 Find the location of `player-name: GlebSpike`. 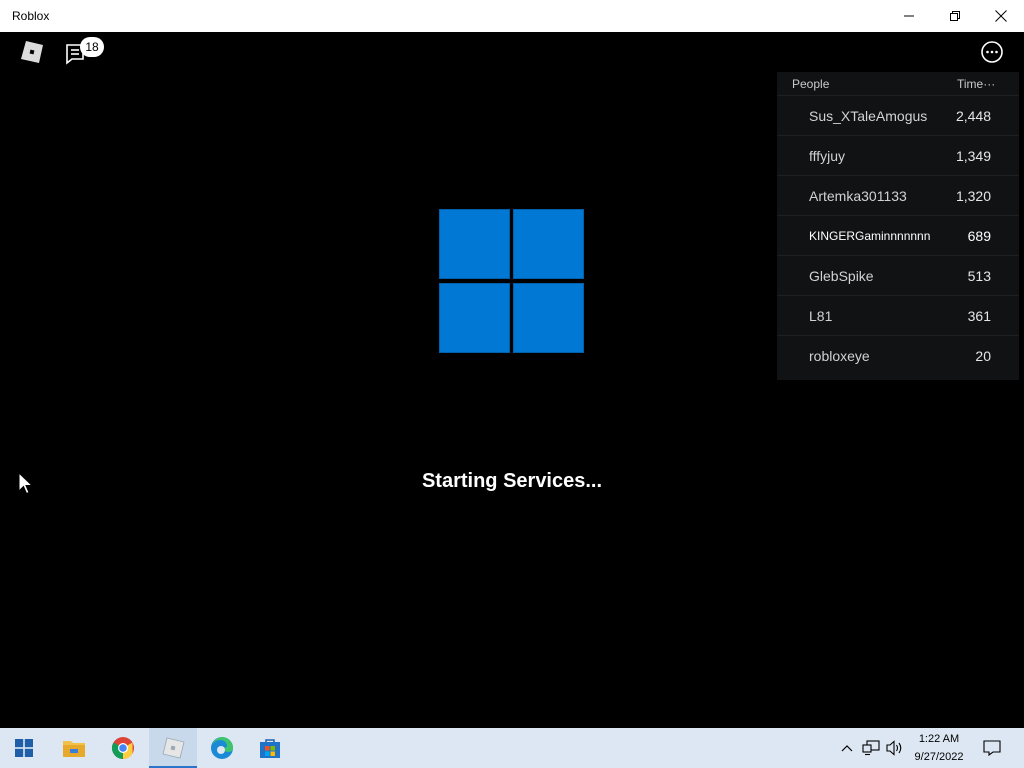

player-name: GlebSpike is located at coordinates (841, 276).